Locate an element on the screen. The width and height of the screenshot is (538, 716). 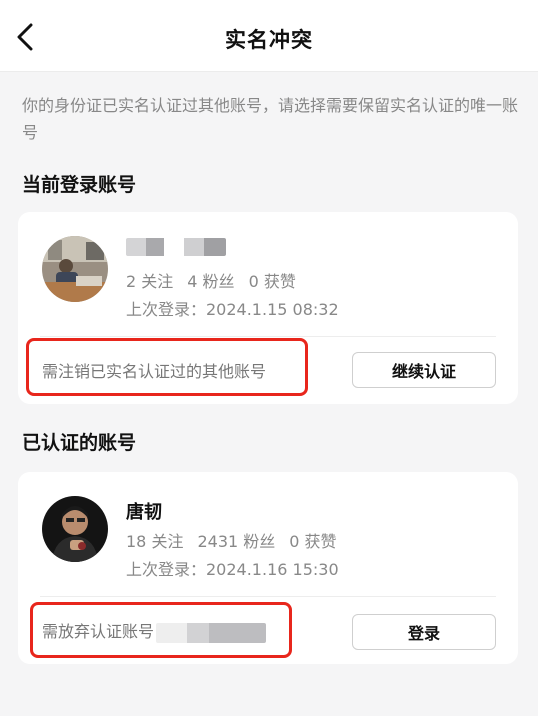
continue-verification-button: 继续认证 is located at coordinates (424, 370).